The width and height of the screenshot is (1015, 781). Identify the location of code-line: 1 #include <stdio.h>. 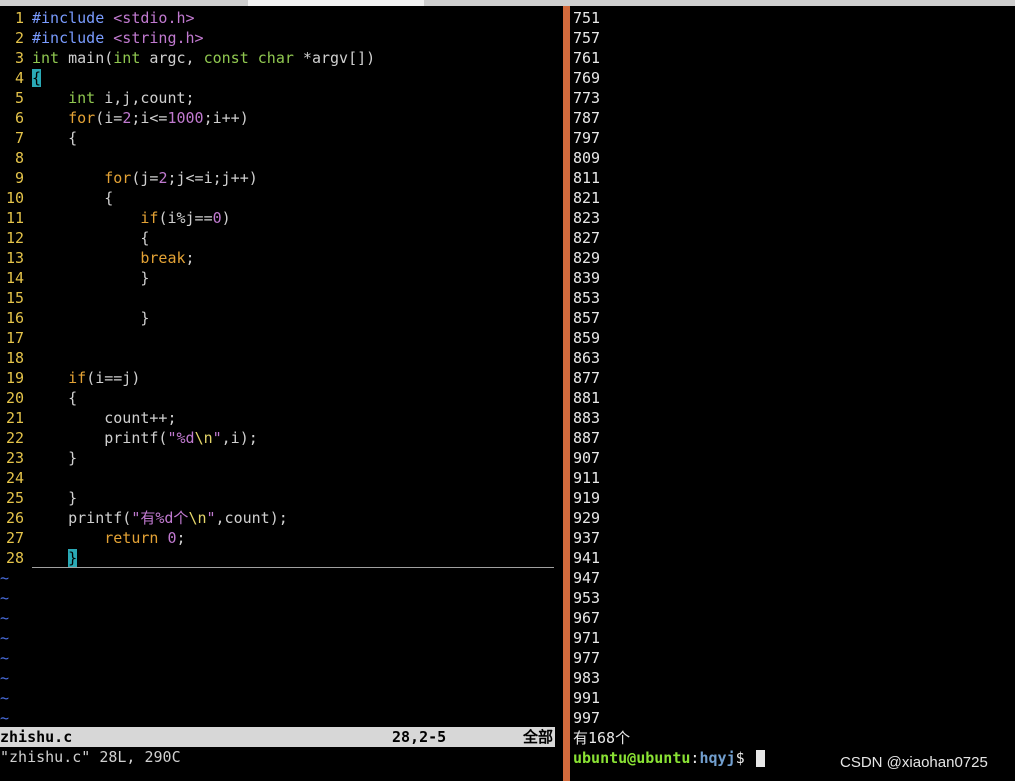
(97, 18).